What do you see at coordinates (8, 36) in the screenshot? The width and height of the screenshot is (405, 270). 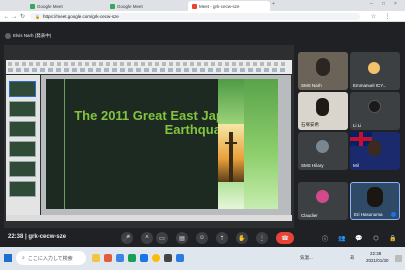 I see `presenter-avatar` at bounding box center [8, 36].